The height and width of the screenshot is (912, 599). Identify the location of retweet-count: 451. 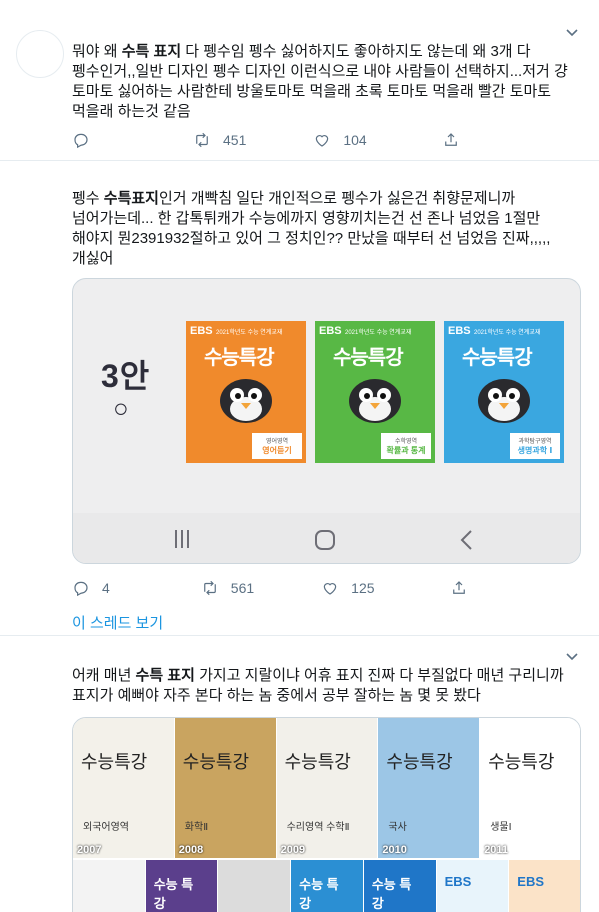
(235, 140).